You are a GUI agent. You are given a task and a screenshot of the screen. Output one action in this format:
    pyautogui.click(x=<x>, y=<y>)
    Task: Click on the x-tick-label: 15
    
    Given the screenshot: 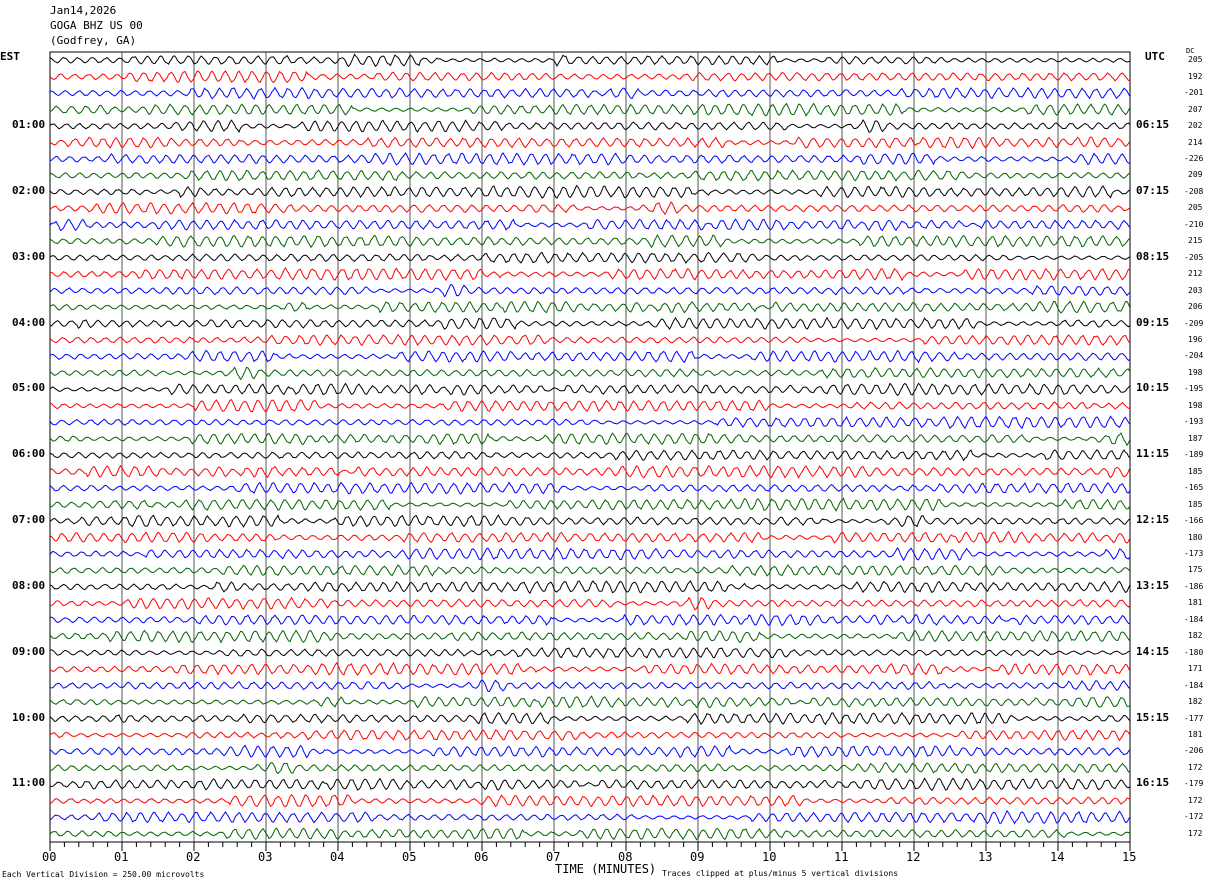 What is the action you would take?
    pyautogui.click(x=1129, y=857)
    